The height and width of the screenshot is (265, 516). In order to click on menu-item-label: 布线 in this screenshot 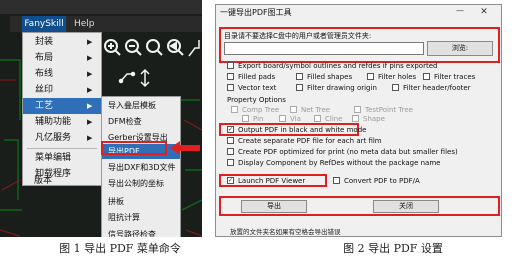, I will do `click(44, 74)`.